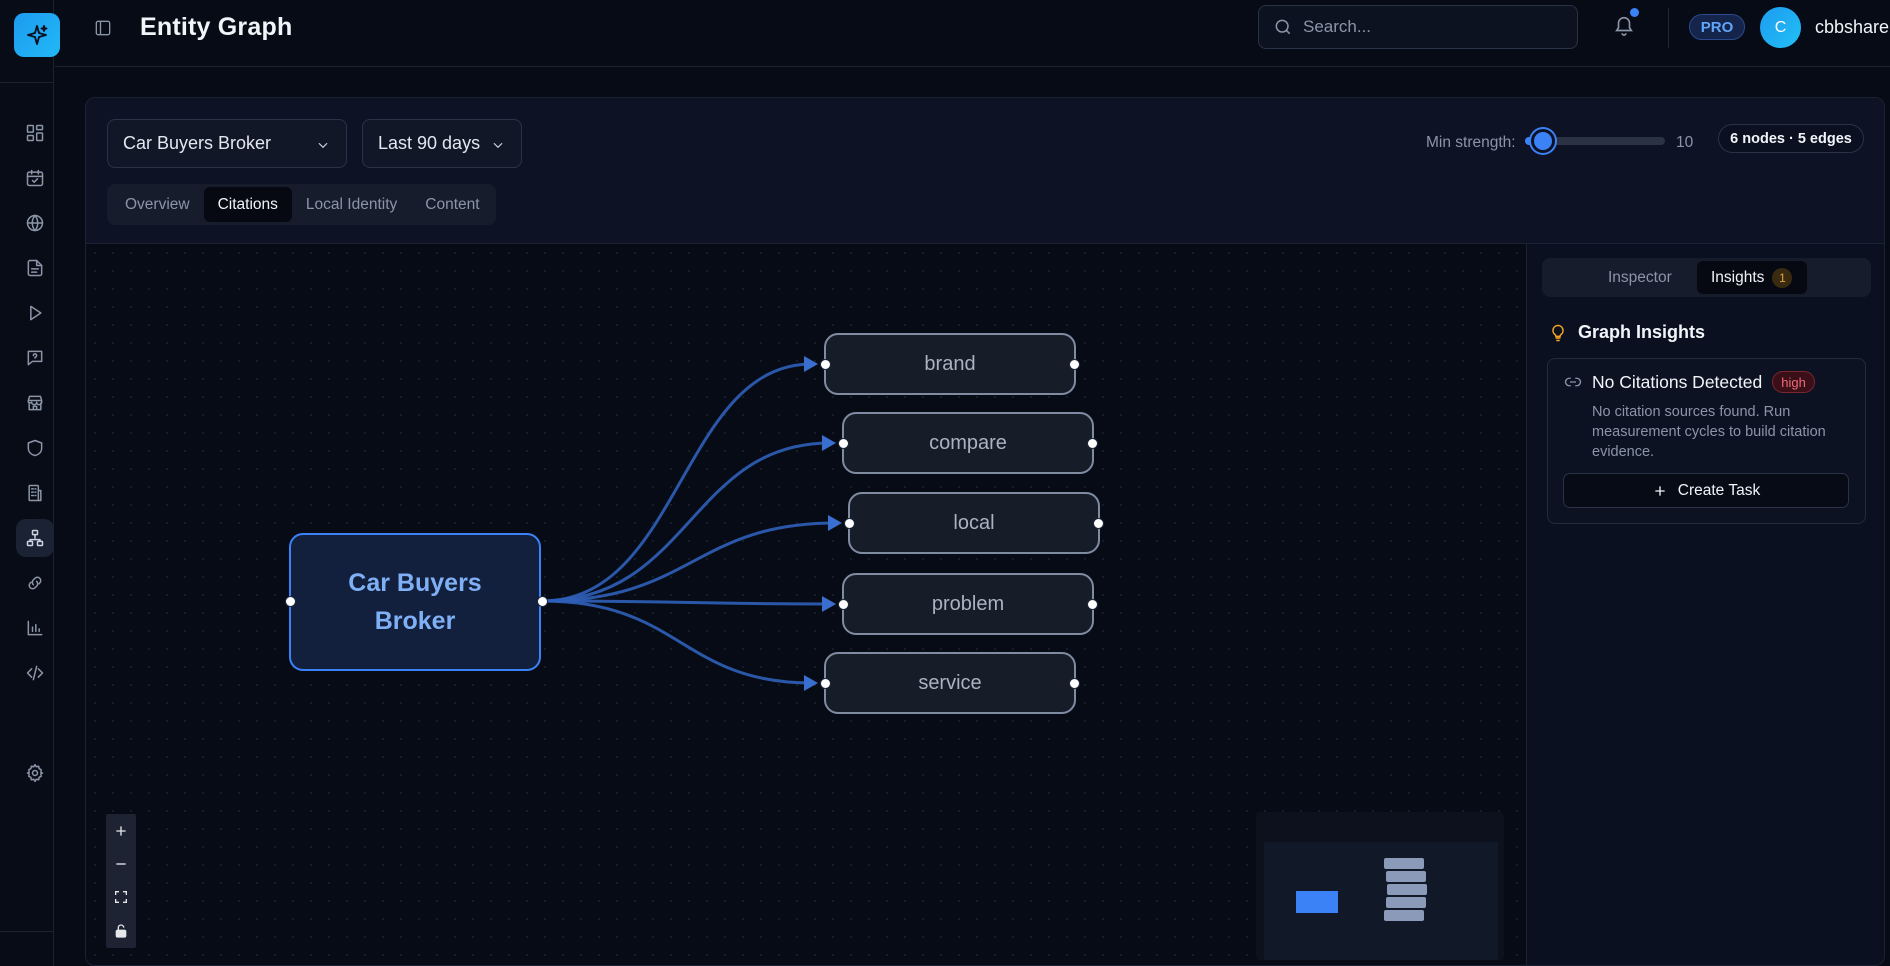 The width and height of the screenshot is (1890, 966). I want to click on nav-globe, so click(35, 223).